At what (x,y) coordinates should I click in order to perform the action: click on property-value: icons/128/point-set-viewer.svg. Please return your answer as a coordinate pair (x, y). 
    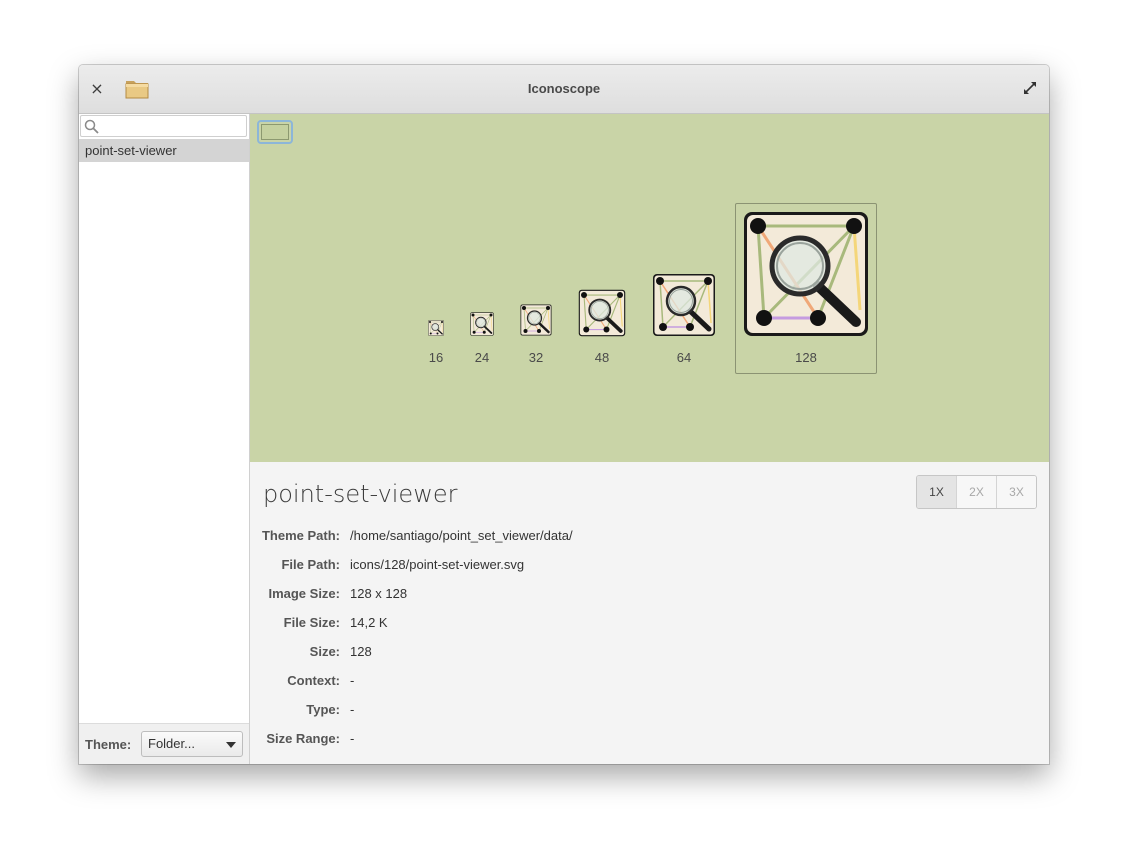
    Looking at the image, I should click on (437, 564).